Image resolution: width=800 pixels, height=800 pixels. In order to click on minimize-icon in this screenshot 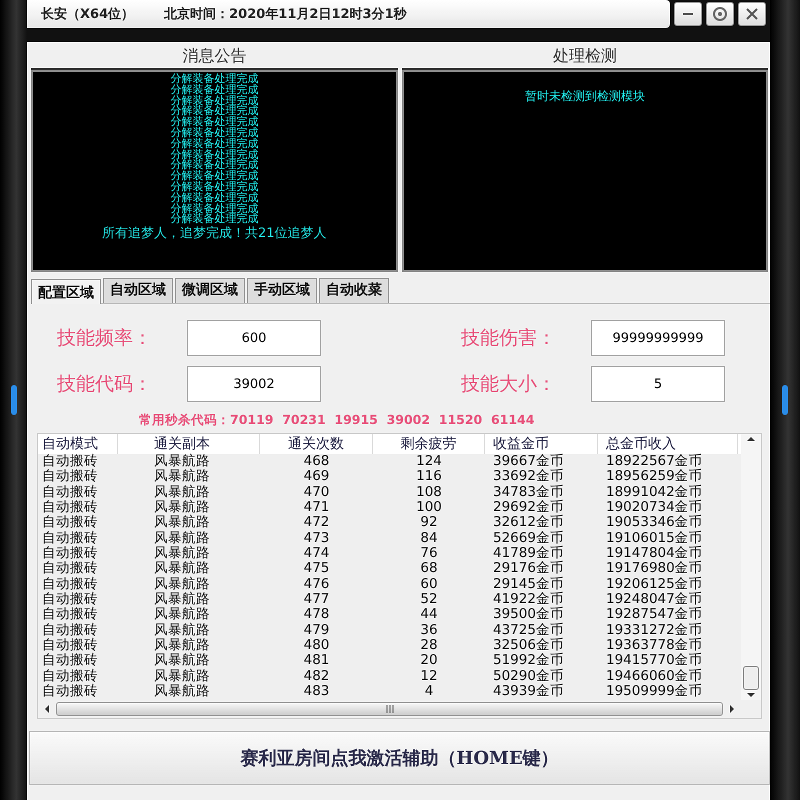, I will do `click(688, 14)`.